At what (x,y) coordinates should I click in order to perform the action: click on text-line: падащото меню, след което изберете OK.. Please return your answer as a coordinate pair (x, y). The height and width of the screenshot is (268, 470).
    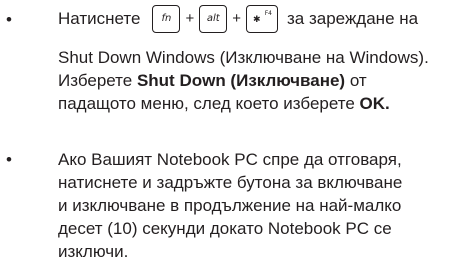
    Looking at the image, I should click on (263, 103).